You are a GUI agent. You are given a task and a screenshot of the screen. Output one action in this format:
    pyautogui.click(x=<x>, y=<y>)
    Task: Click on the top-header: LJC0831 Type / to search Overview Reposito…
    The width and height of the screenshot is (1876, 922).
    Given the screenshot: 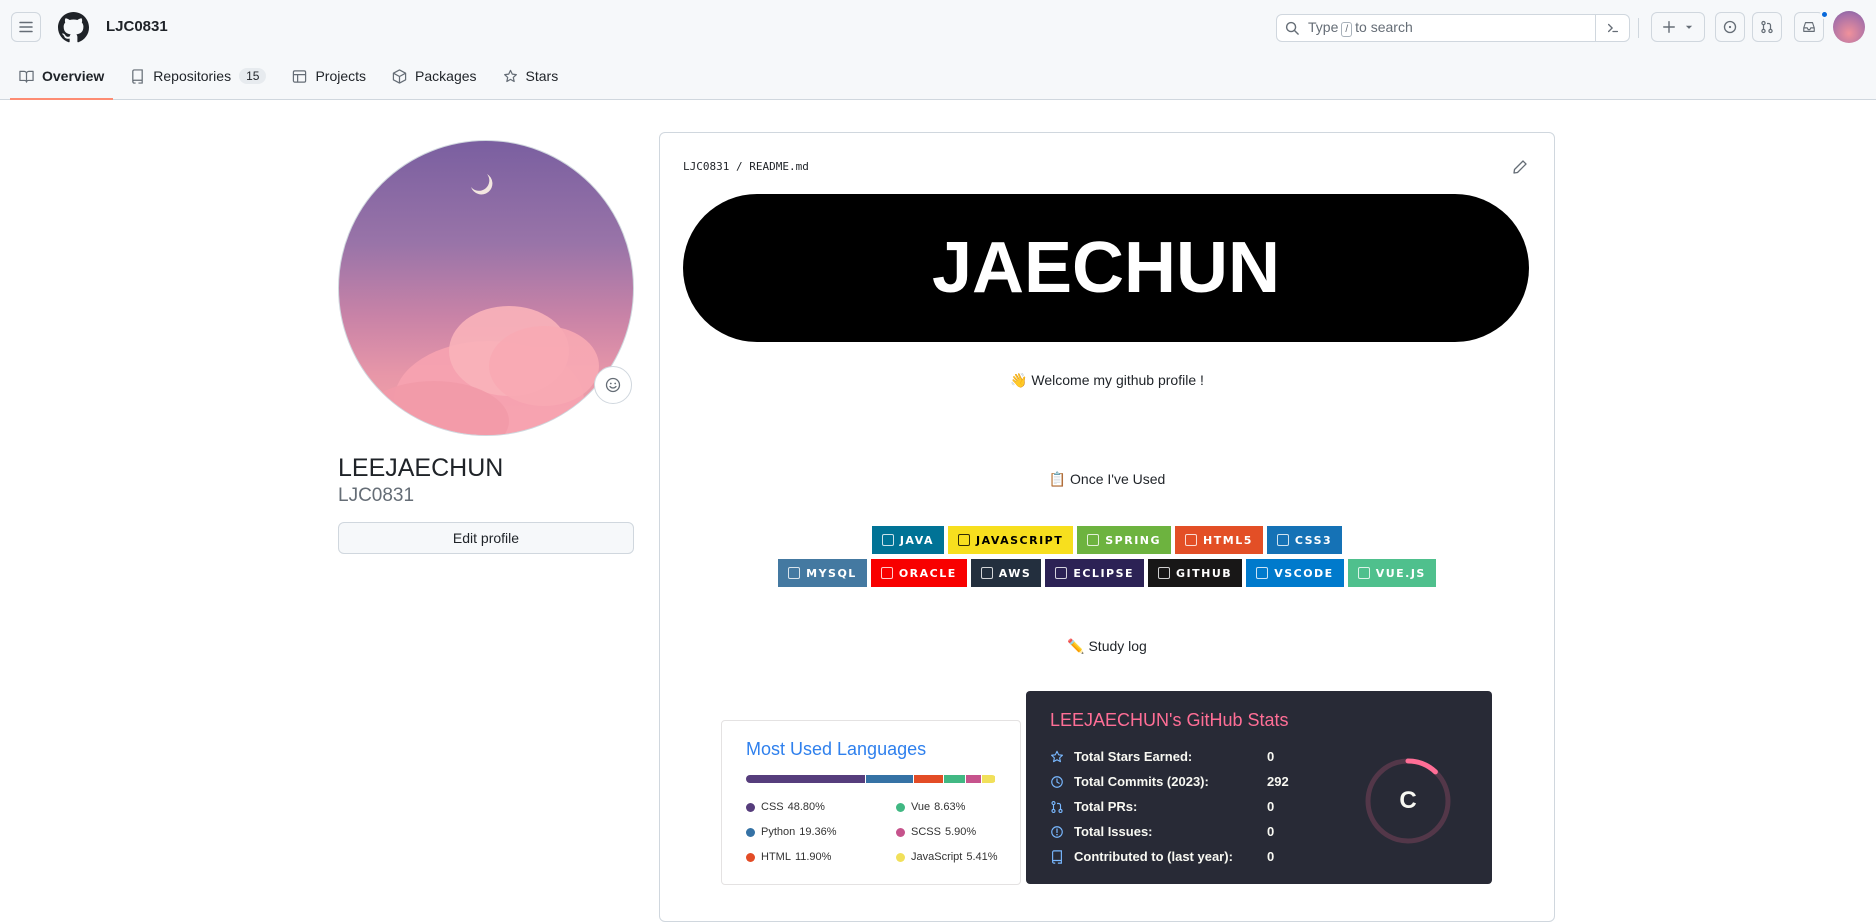 What is the action you would take?
    pyautogui.click(x=938, y=50)
    